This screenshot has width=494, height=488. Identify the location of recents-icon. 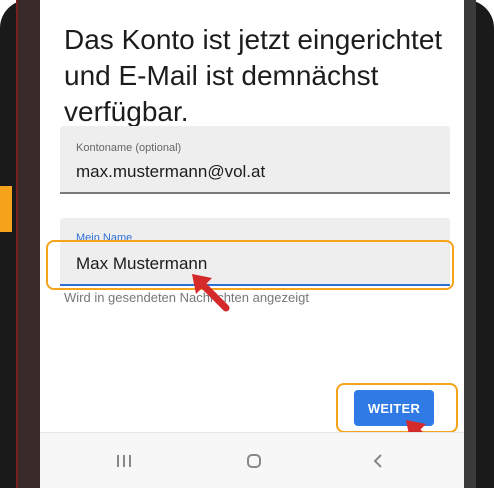
(124, 461).